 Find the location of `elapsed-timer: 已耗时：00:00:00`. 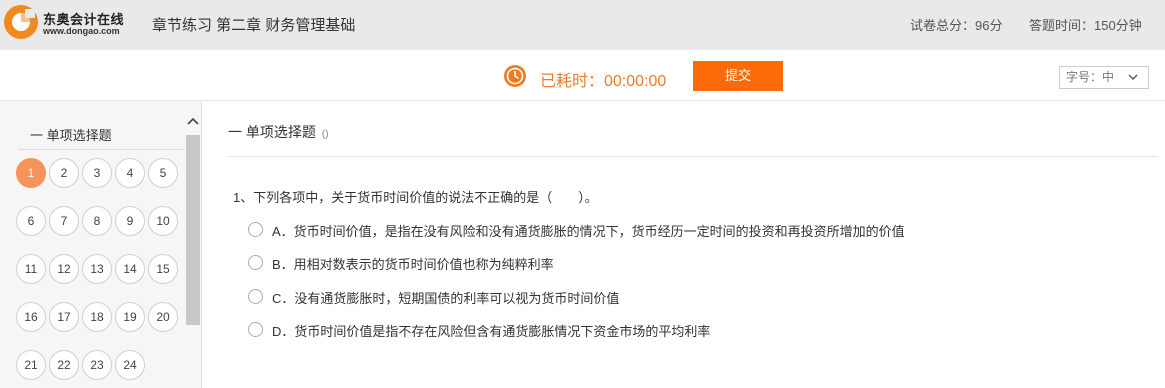

elapsed-timer: 已耗时：00:00:00 is located at coordinates (603, 81).